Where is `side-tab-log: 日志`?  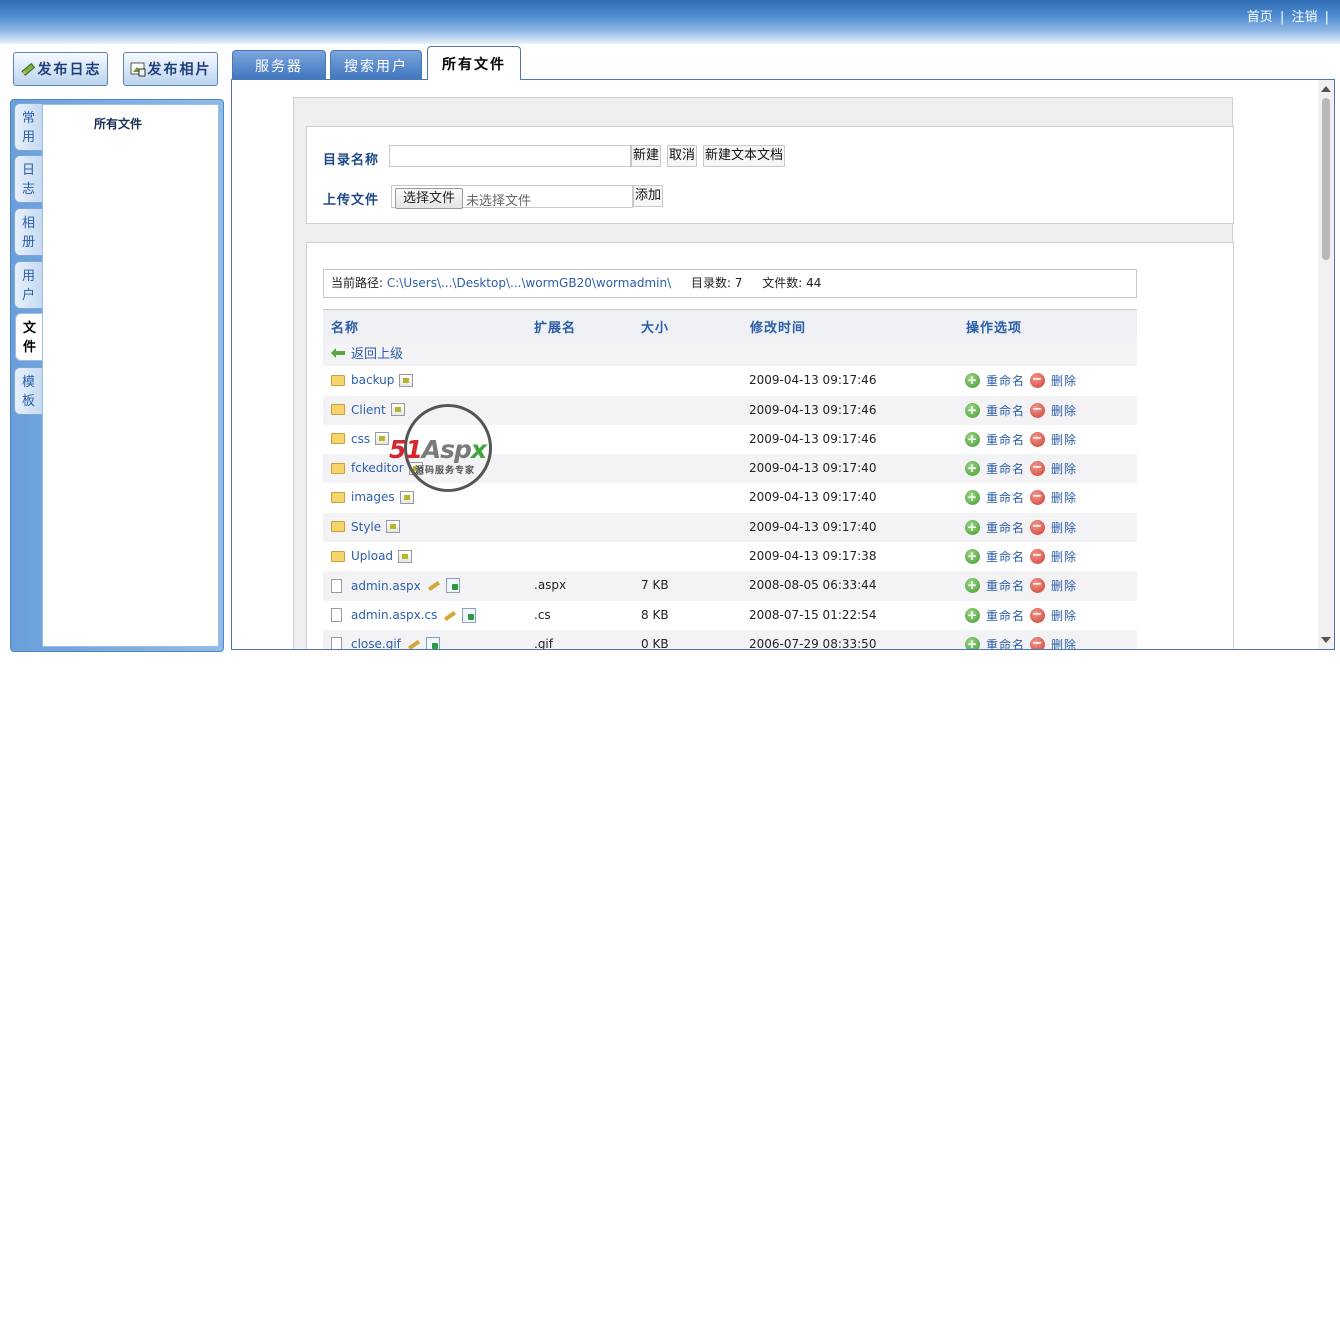
side-tab-log: 日志 is located at coordinates (28, 179).